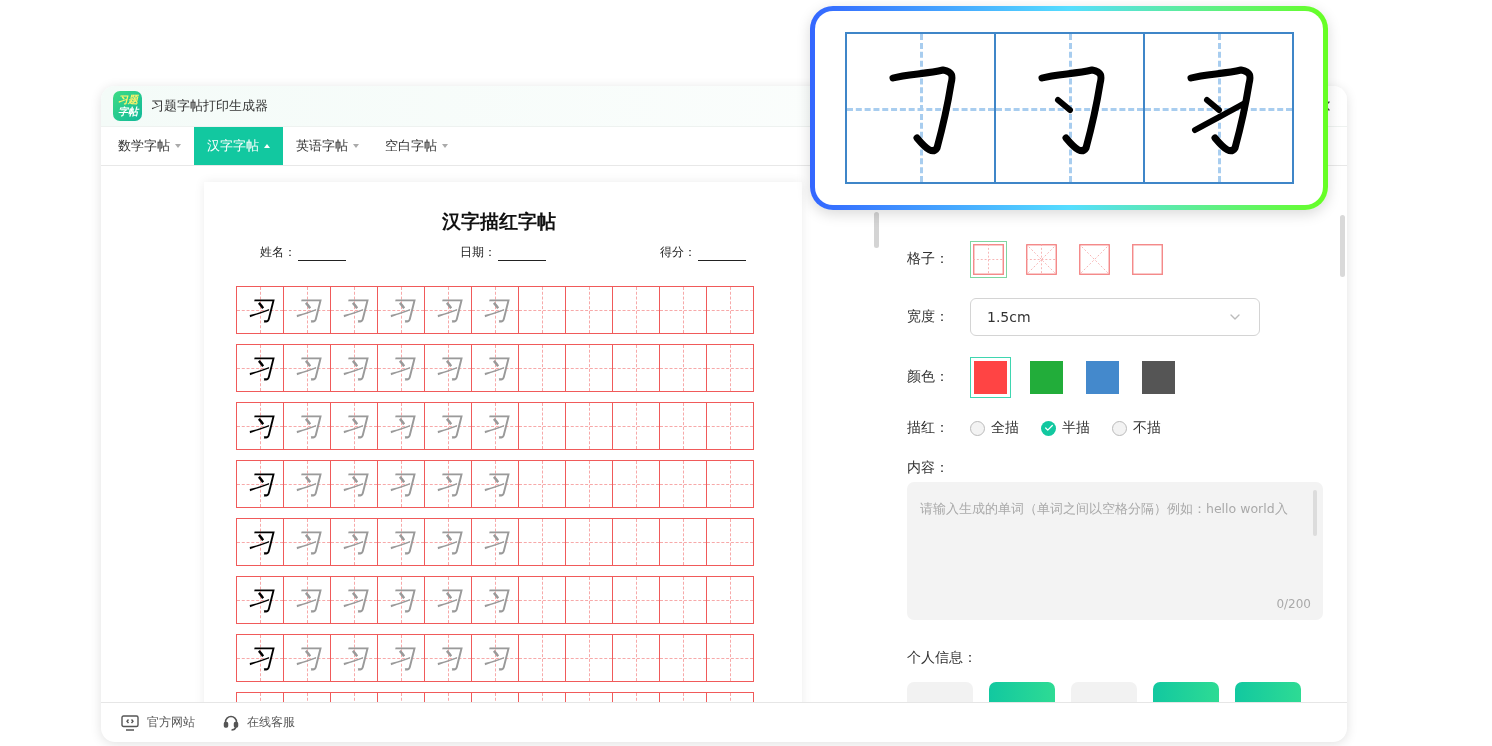  Describe the element at coordinates (259, 722) in the screenshot. I see `footer-link: 在线客服` at that location.